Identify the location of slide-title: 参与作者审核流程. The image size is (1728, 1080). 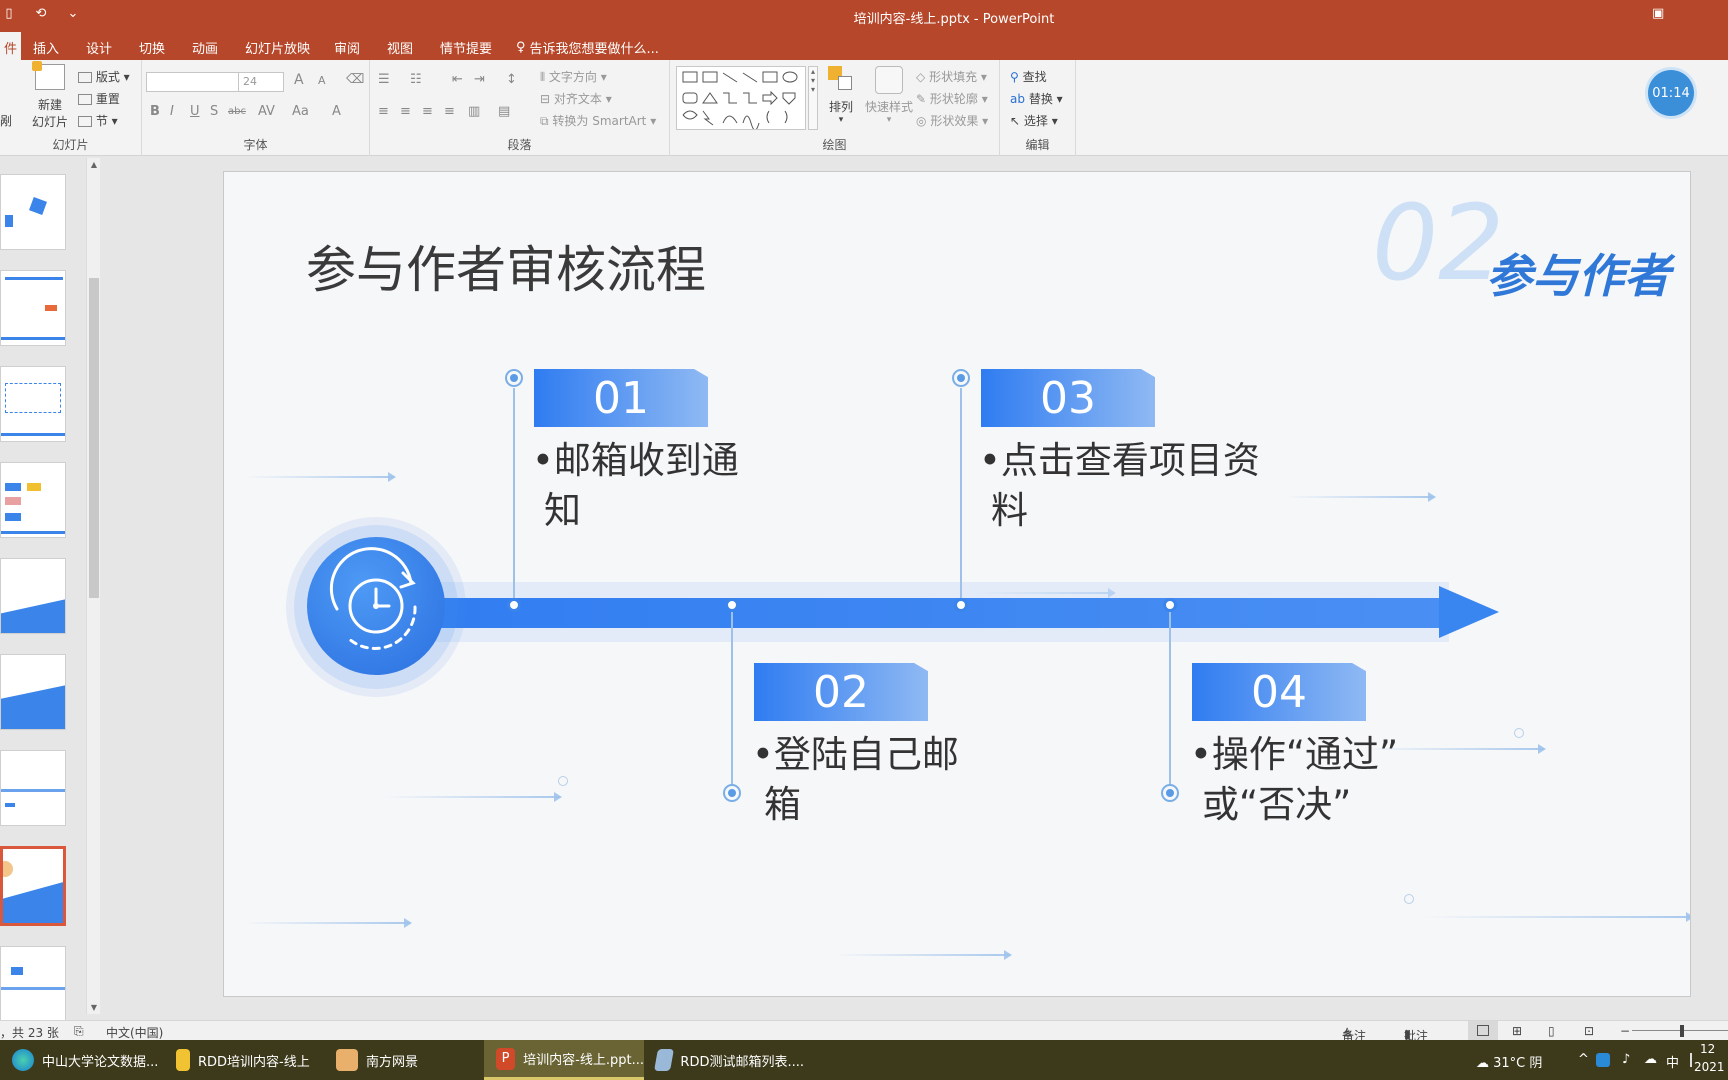
(506, 266).